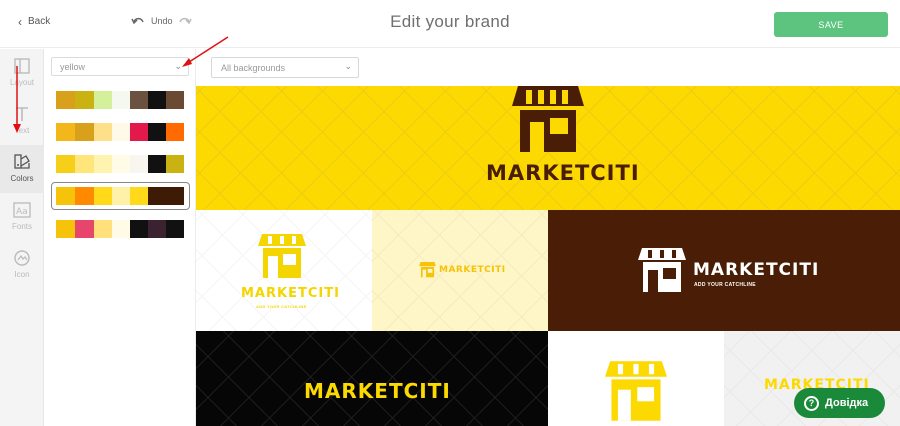  I want to click on save-button: SAVE, so click(831, 24).